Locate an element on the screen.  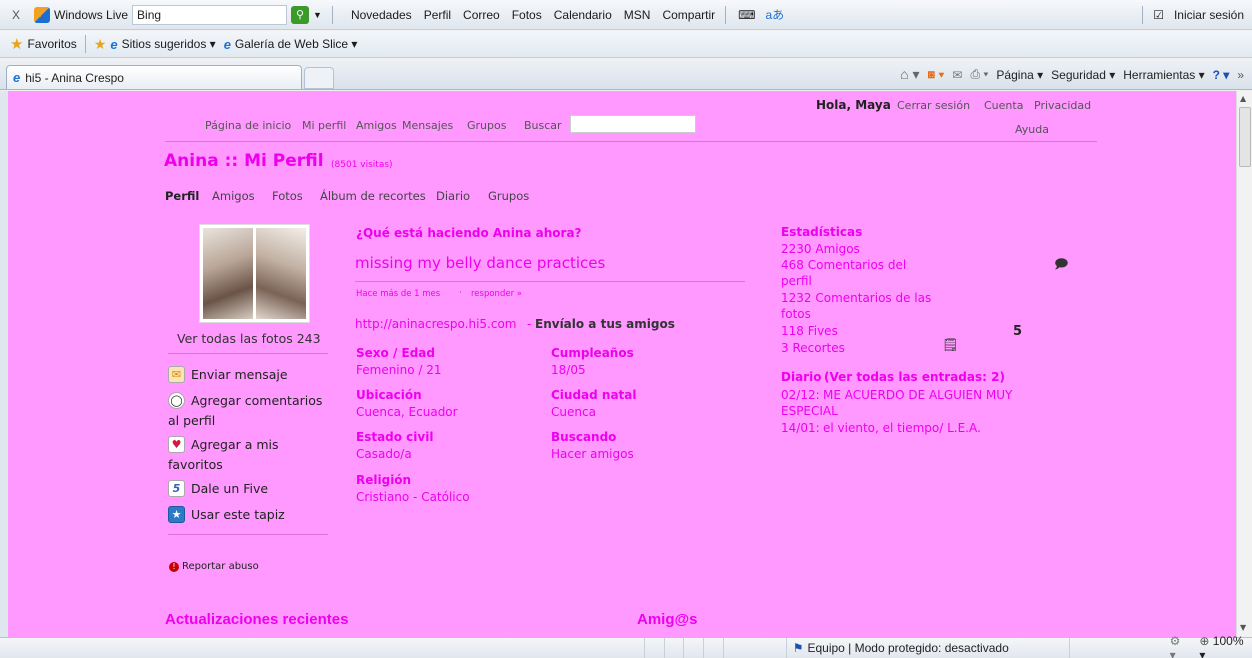
stats-profile-comments: 468 Comentarios del is located at coordinates (843, 265).